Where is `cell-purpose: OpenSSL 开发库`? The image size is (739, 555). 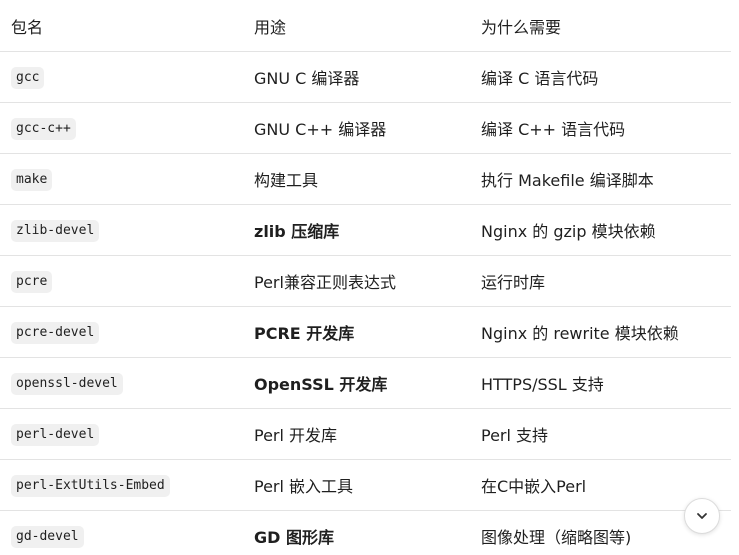 cell-purpose: OpenSSL 开发库 is located at coordinates (367, 383).